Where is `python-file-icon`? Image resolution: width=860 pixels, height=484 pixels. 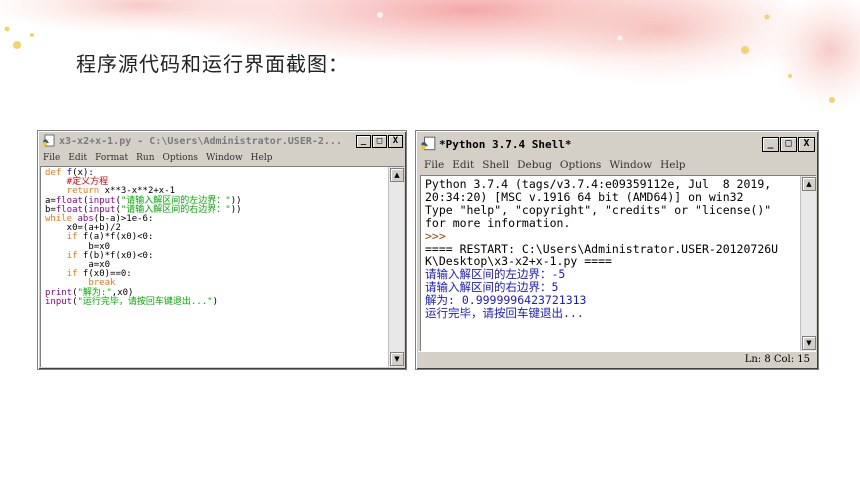
python-file-icon is located at coordinates (49, 140).